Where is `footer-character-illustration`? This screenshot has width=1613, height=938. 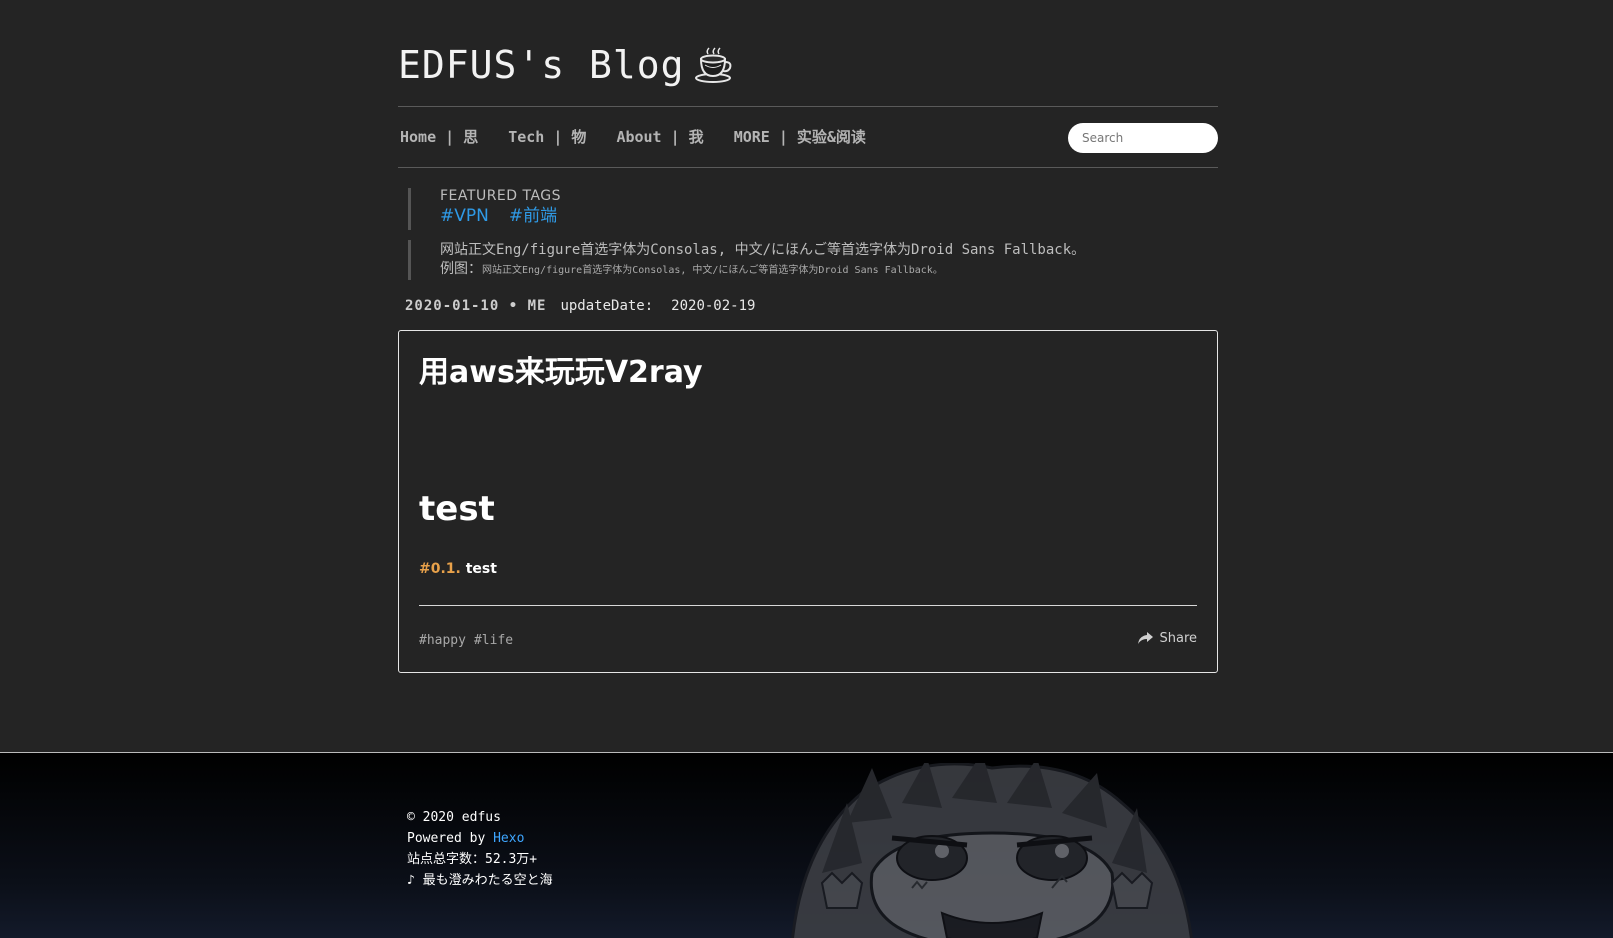
footer-character-illustration is located at coordinates (992, 850).